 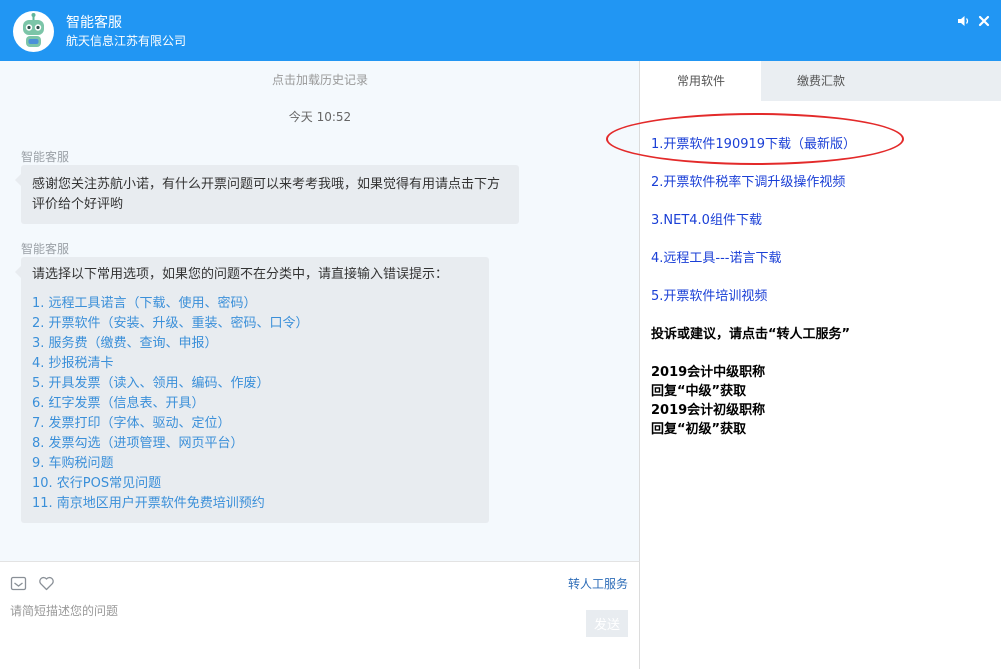 I want to click on option-invoice-check: 8. 发票勾选（进项管理、网页平台）, so click(x=255, y=444).